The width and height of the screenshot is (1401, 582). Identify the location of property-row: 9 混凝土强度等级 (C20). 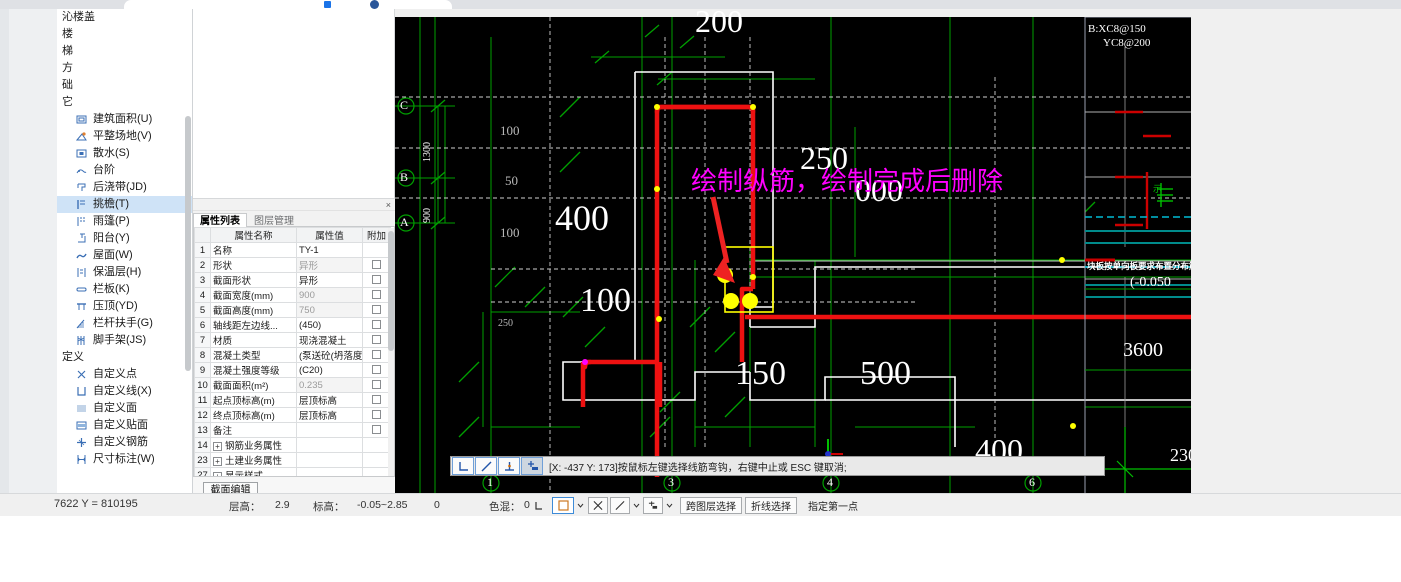
(292, 370).